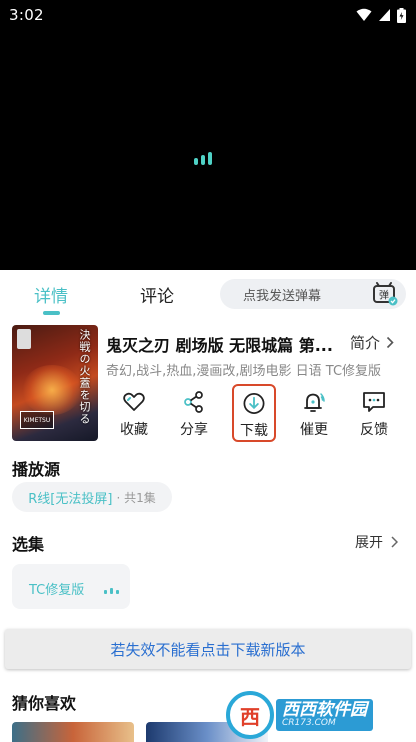 Image resolution: width=416 pixels, height=742 pixels. What do you see at coordinates (208, 649) in the screenshot?
I see `download-new-version-banner: 若失效不能看点击下载新版本` at bounding box center [208, 649].